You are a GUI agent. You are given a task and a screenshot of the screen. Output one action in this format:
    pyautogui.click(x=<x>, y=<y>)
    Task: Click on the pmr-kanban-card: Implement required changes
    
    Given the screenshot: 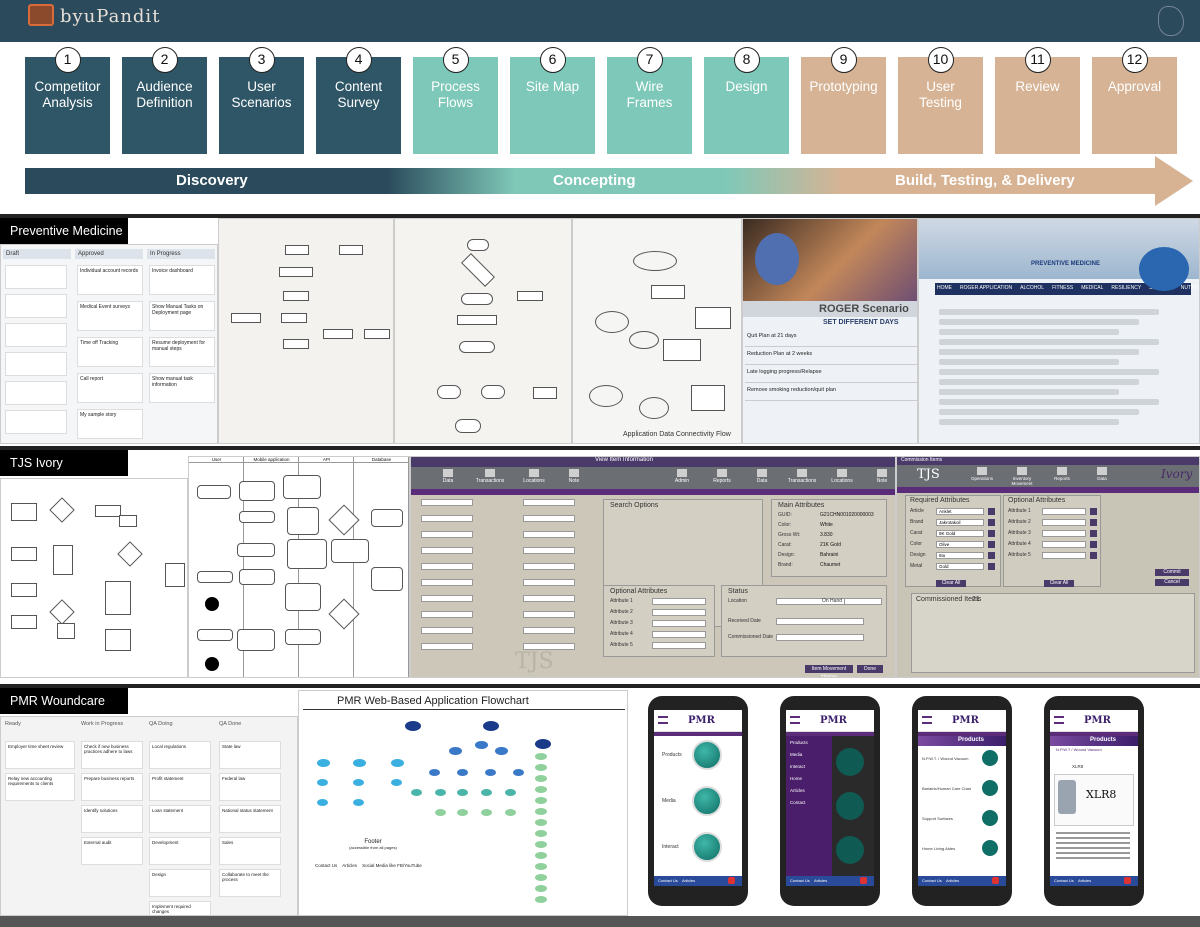 What is the action you would take?
    pyautogui.click(x=180, y=908)
    